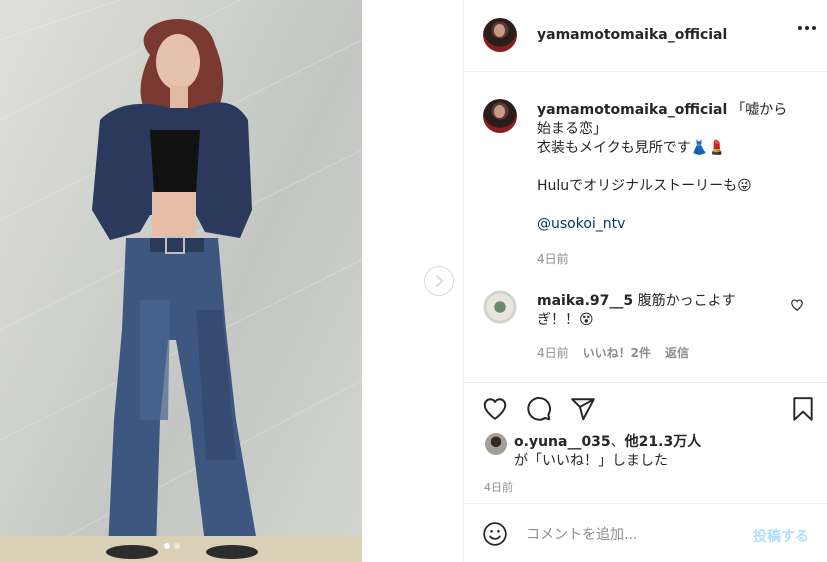 Image resolution: width=827 pixels, height=562 pixels. I want to click on liked-by-suffix: が「いいね！」しました, so click(591, 461).